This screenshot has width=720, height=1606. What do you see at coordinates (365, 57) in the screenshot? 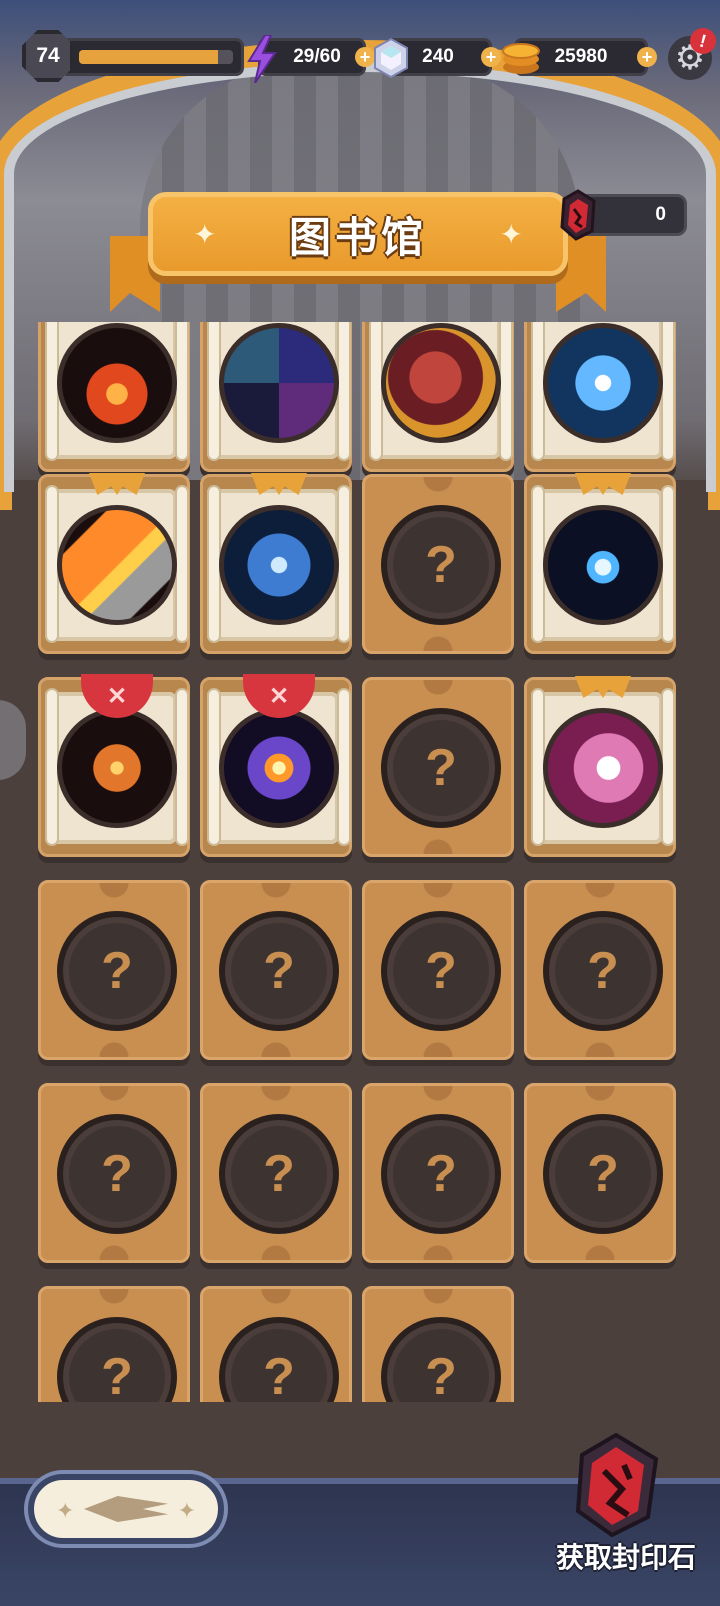
I see `energy-plus-button: +` at bounding box center [365, 57].